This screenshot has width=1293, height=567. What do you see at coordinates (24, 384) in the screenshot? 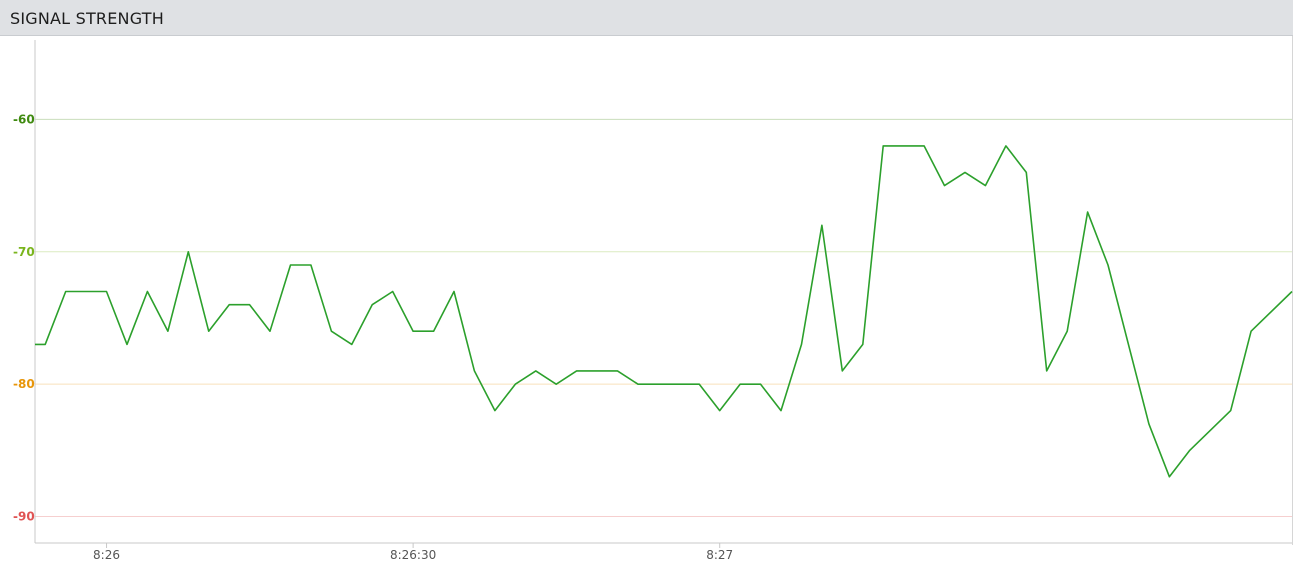
I see `y-tick-label: -80` at bounding box center [24, 384].